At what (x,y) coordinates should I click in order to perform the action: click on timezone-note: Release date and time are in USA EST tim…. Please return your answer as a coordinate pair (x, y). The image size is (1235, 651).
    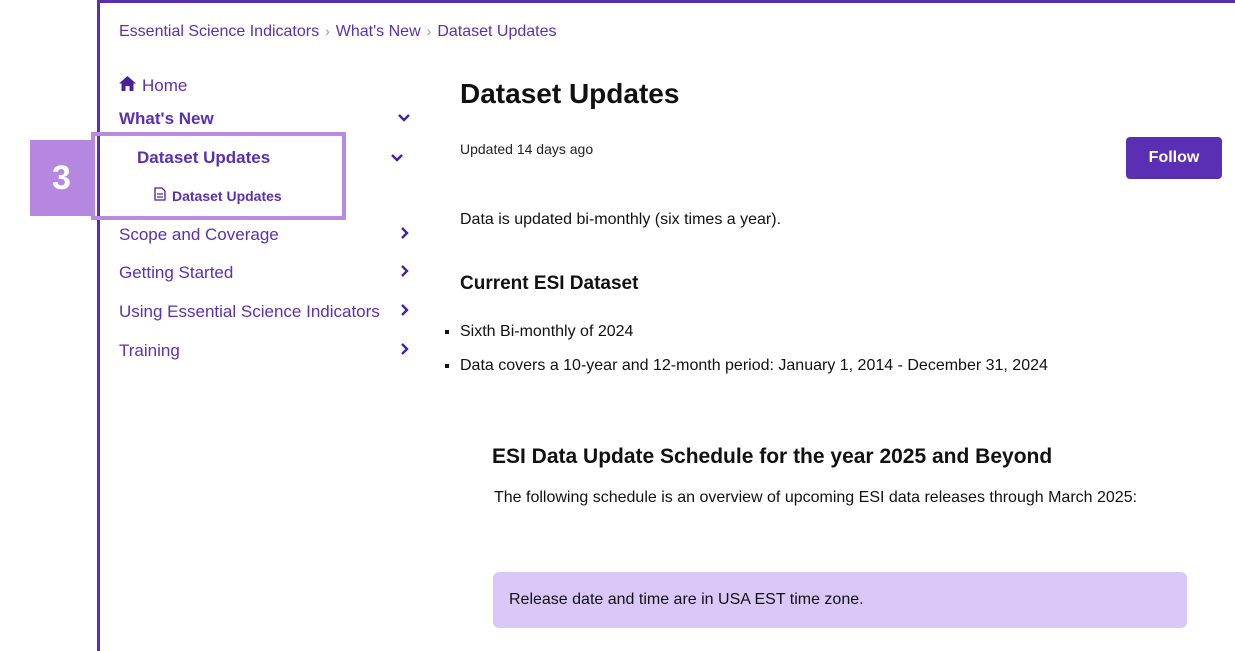
    Looking at the image, I should click on (840, 600).